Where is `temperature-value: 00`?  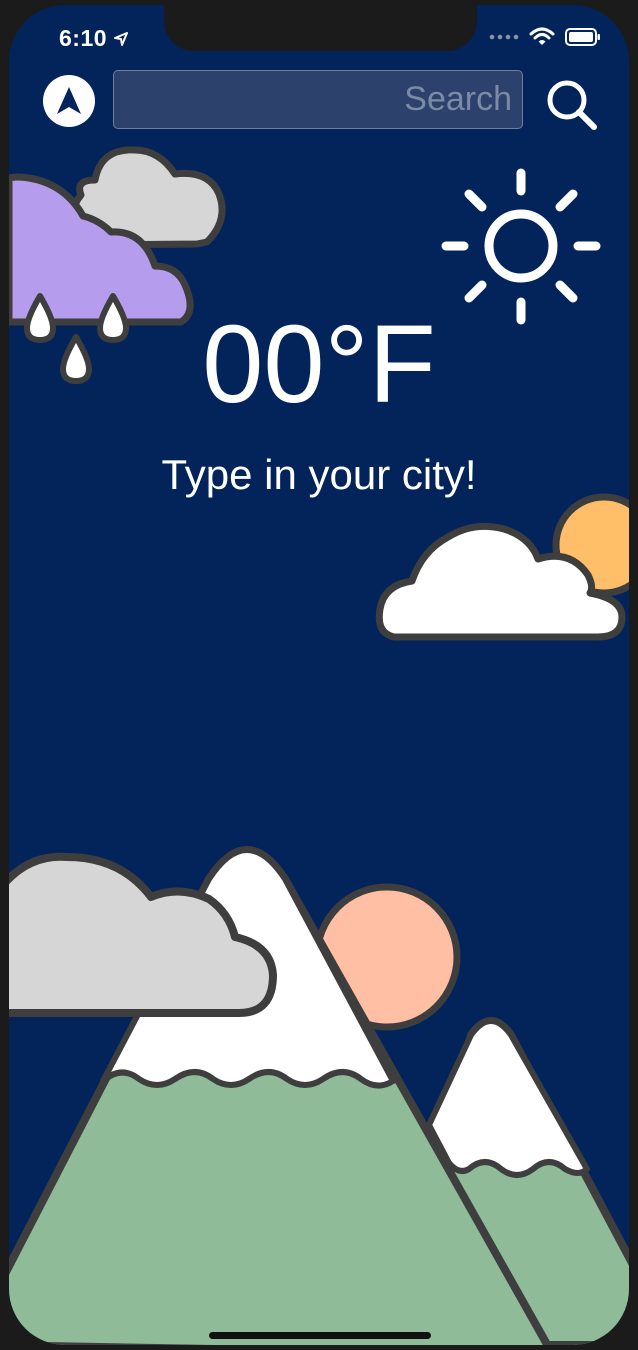
temperature-value: 00 is located at coordinates (263, 364).